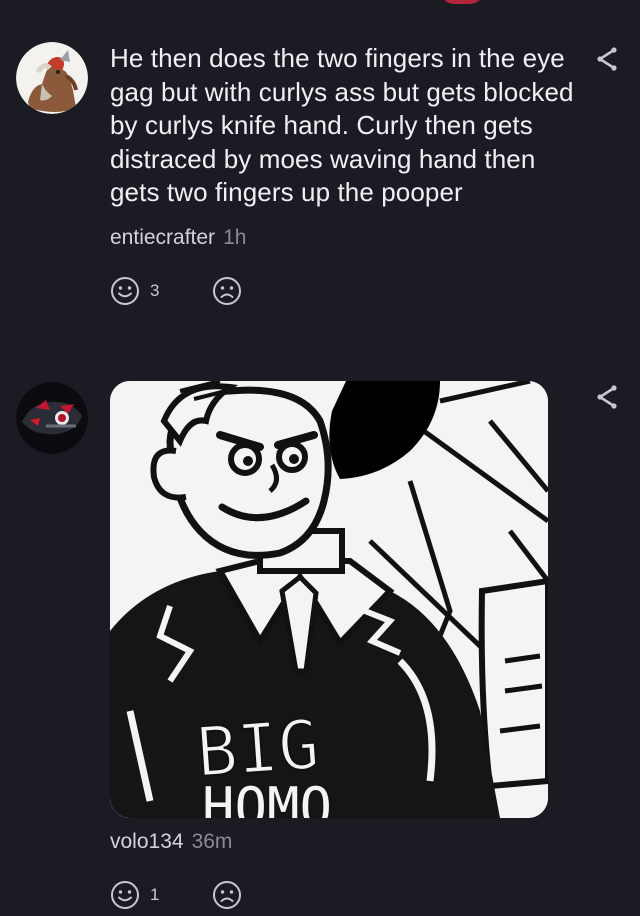  Describe the element at coordinates (52, 418) in the screenshot. I see `red-eyed-creature-avatar-icon` at that location.